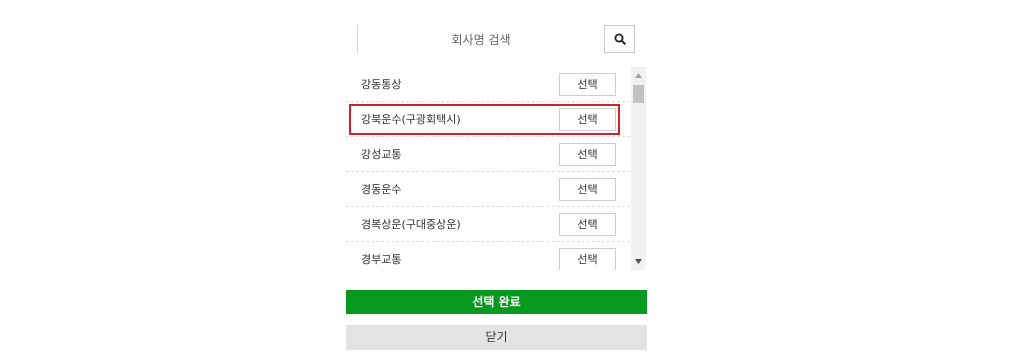 The image size is (1009, 357). Describe the element at coordinates (496, 337) in the screenshot. I see `close-button: 닫기` at that location.